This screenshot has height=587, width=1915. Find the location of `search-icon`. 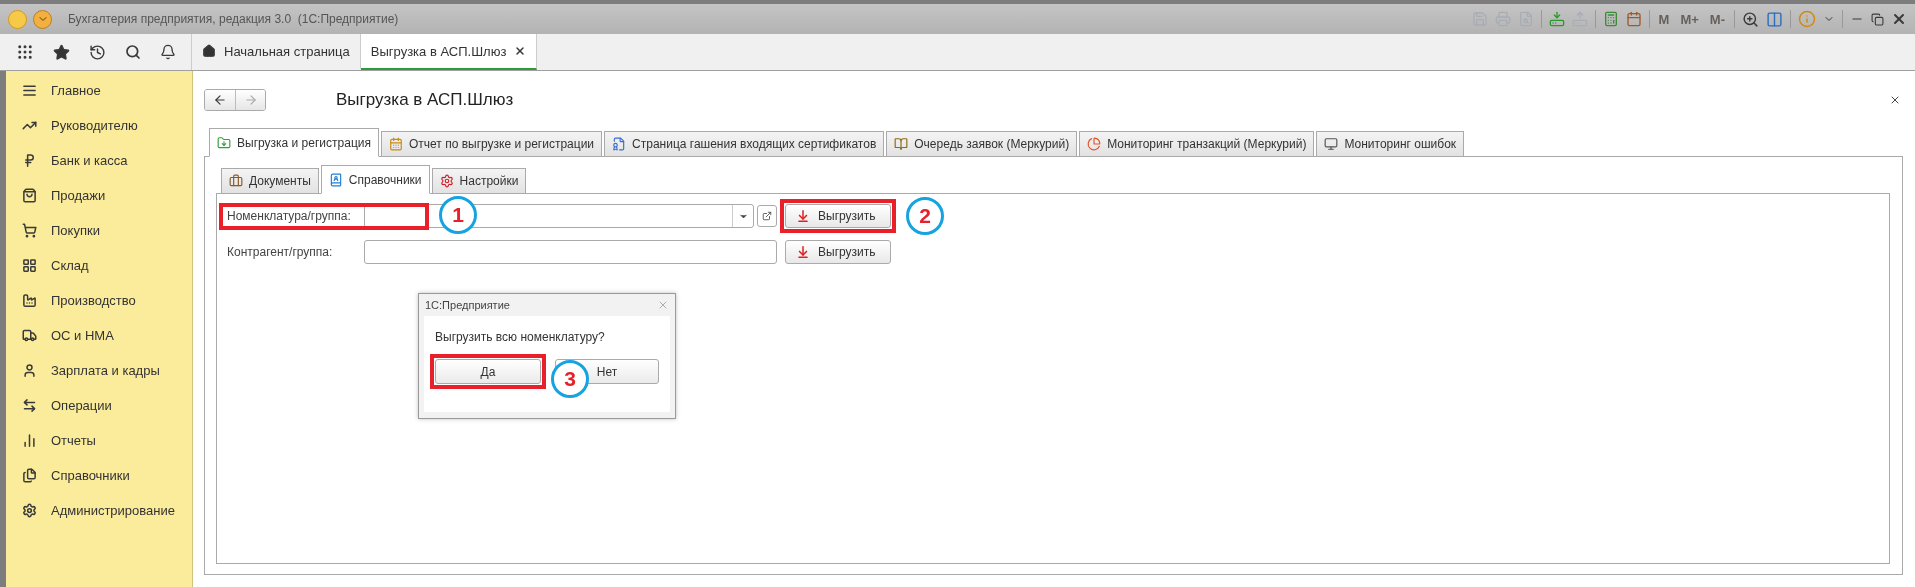

search-icon is located at coordinates (132, 52).